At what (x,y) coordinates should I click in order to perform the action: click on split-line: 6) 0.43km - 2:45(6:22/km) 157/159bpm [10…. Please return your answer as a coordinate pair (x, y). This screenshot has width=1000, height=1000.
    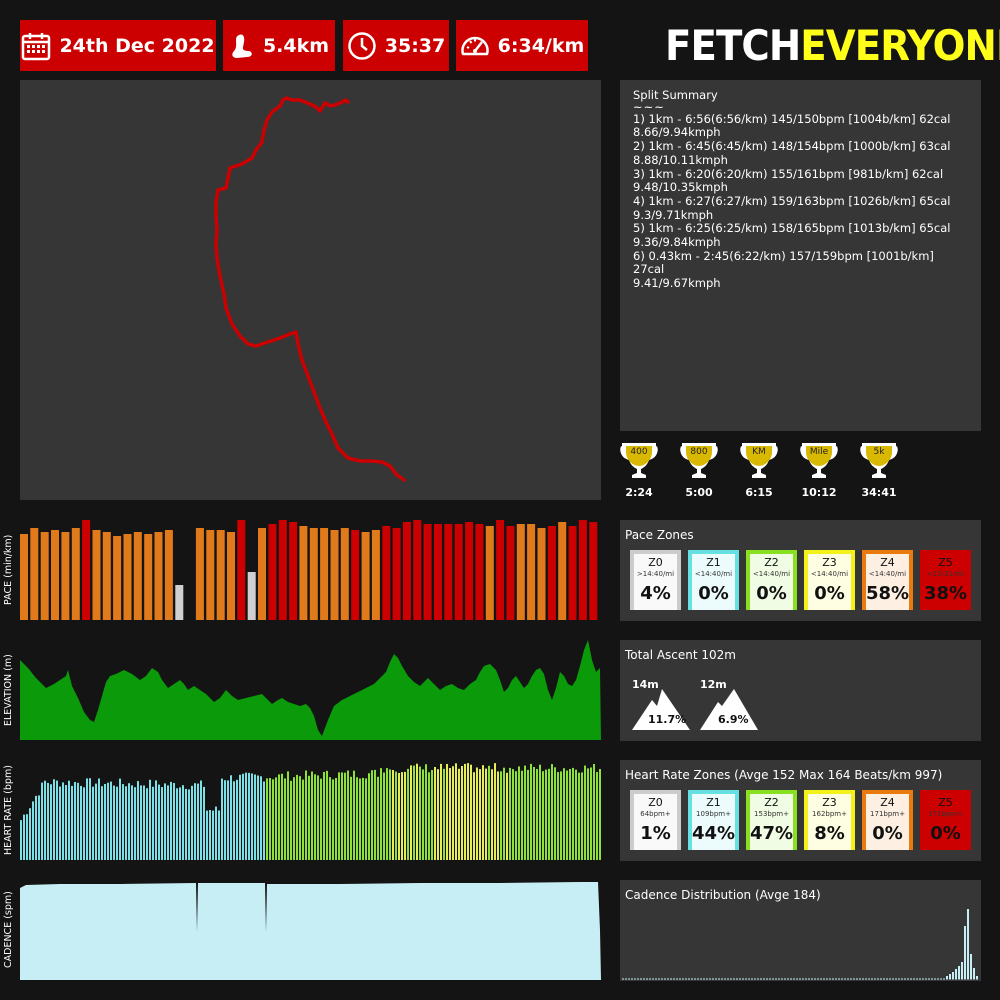
    Looking at the image, I should click on (783, 262).